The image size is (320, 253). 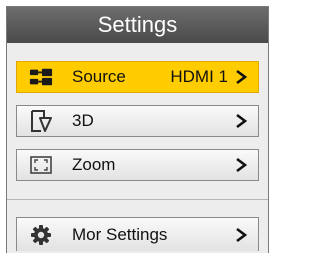 I want to click on menu-item-source: Source HDMI 1, so click(x=137, y=77).